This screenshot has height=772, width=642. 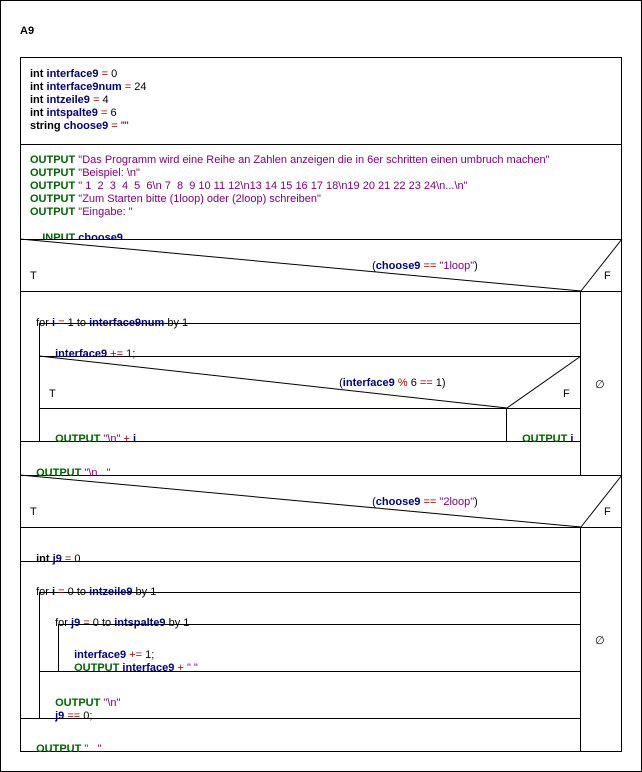 What do you see at coordinates (58, 559) in the screenshot?
I see `decl-j9-text: int j9 = 0` at bounding box center [58, 559].